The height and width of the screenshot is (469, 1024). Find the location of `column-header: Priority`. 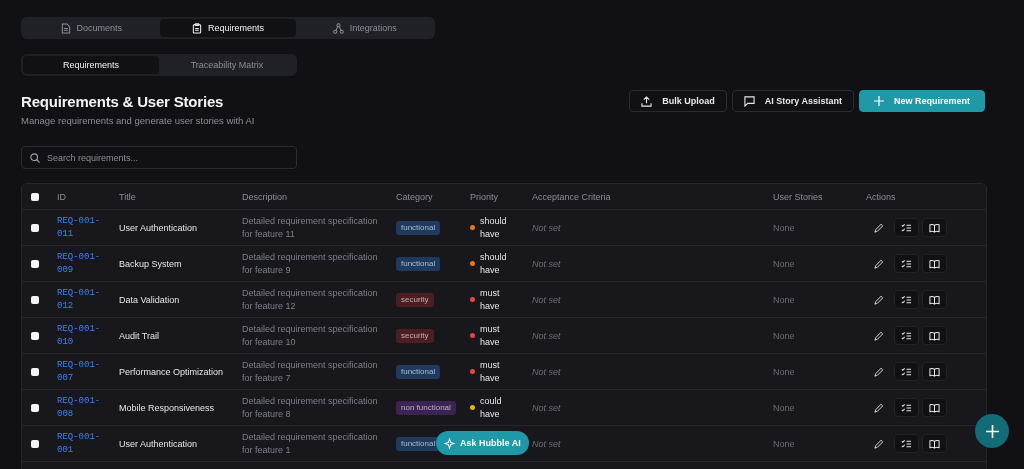

column-header: Priority is located at coordinates (484, 196).